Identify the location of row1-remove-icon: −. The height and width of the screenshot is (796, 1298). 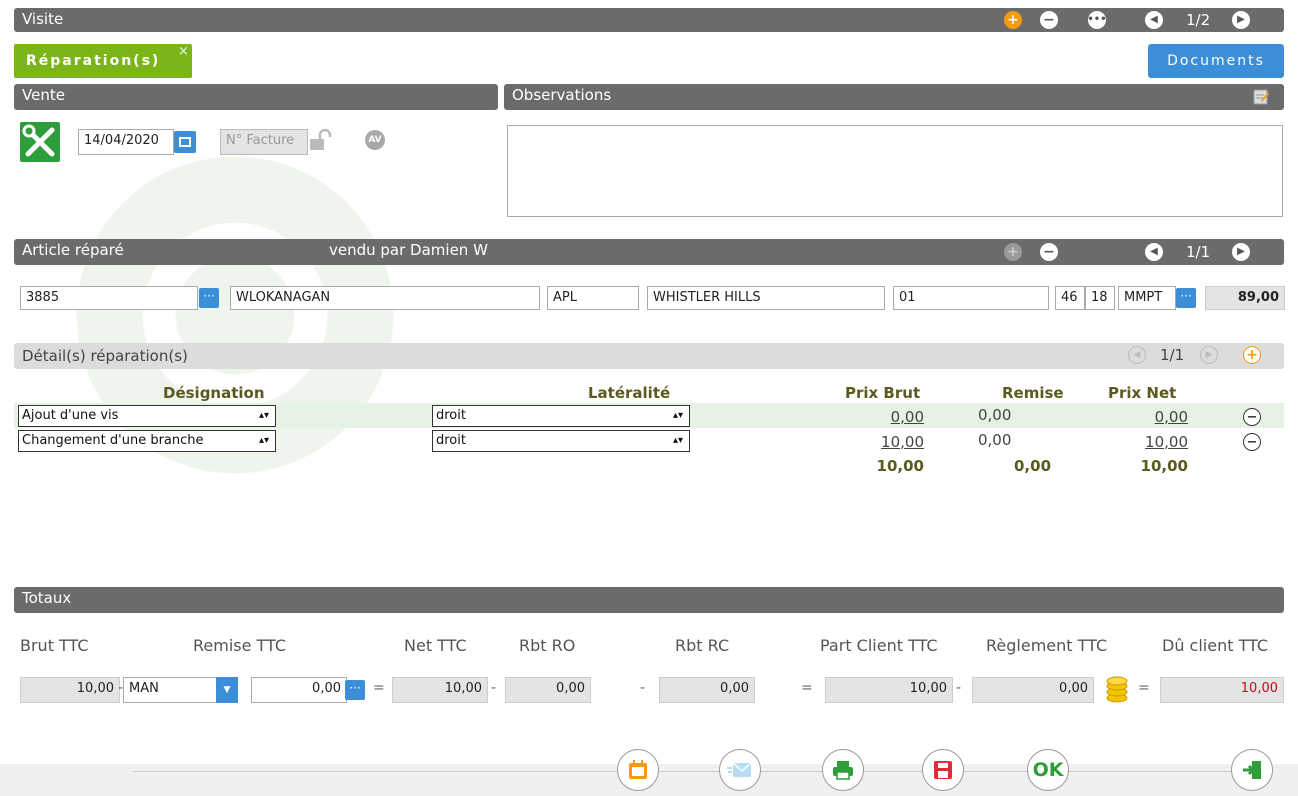
(1252, 417).